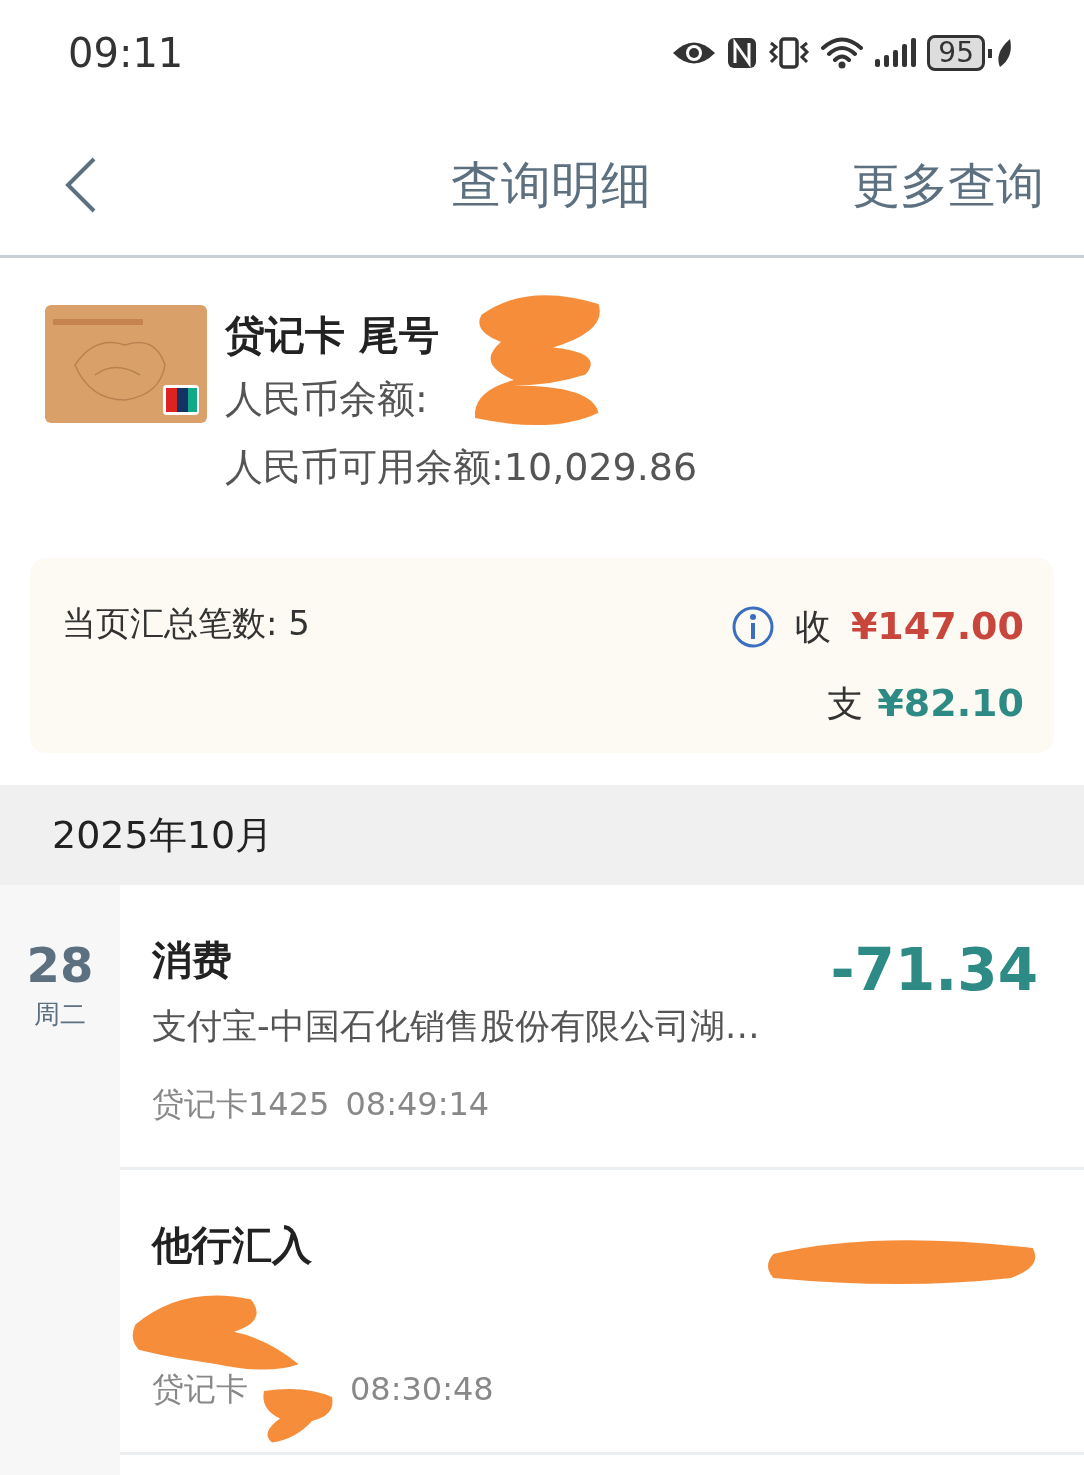 The width and height of the screenshot is (1084, 1475). What do you see at coordinates (417, 1104) in the screenshot?
I see `transaction-time: 08:49:14` at bounding box center [417, 1104].